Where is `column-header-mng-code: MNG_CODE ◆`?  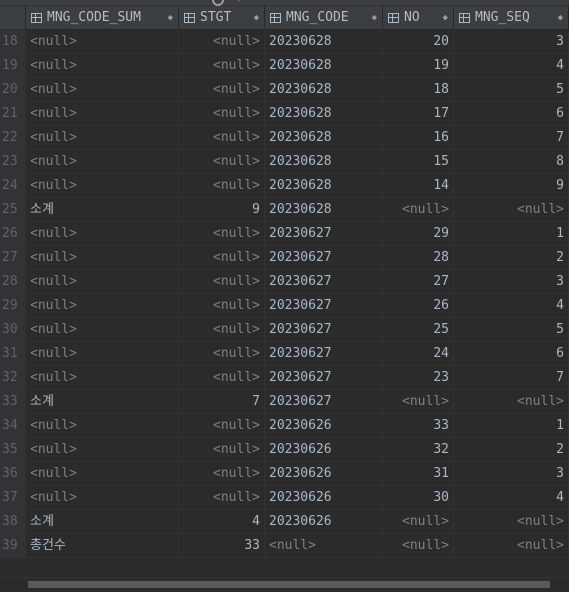
column-header-mng-code: MNG_CODE ◆ is located at coordinates (324, 17).